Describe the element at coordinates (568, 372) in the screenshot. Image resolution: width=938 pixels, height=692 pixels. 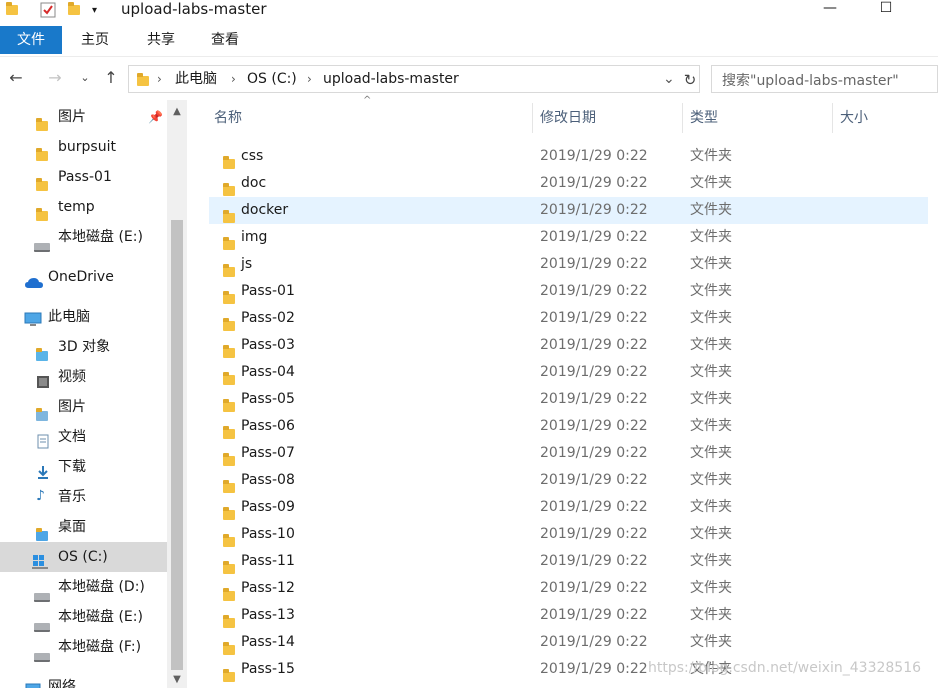
I see `table-row: Pass-04 2019/1/29 0:22 文件夹` at that location.